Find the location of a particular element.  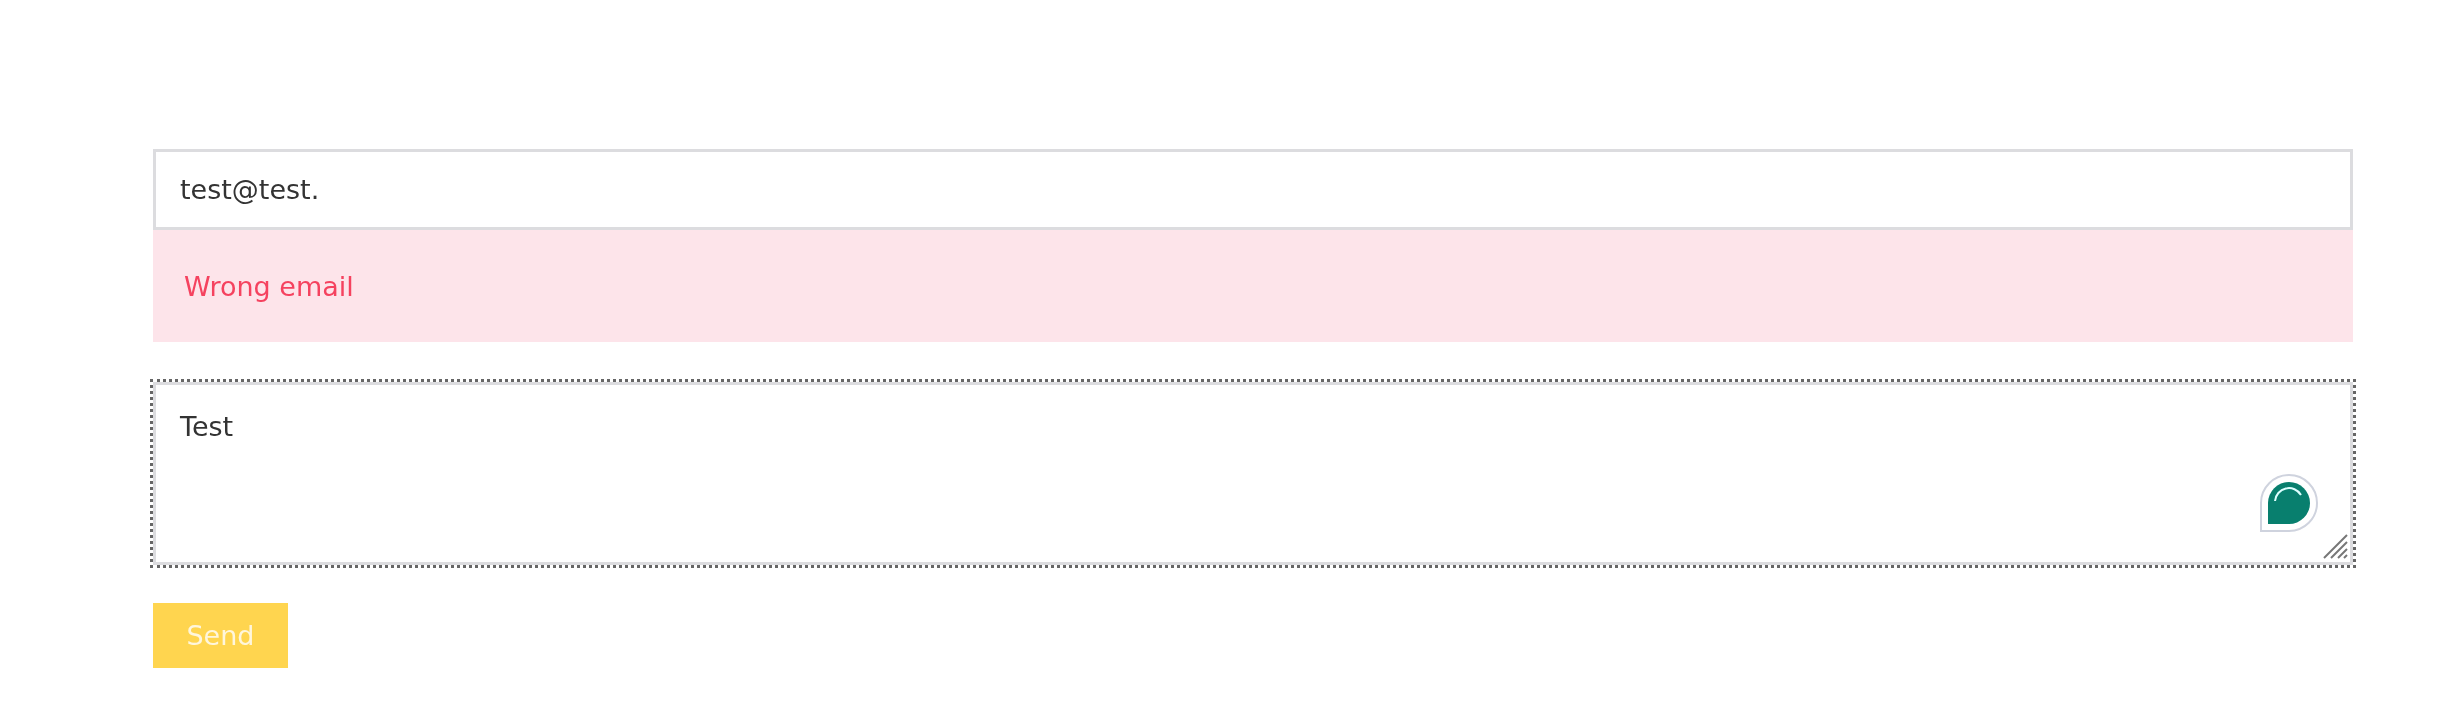

email-field: test@test. is located at coordinates (1253, 189).